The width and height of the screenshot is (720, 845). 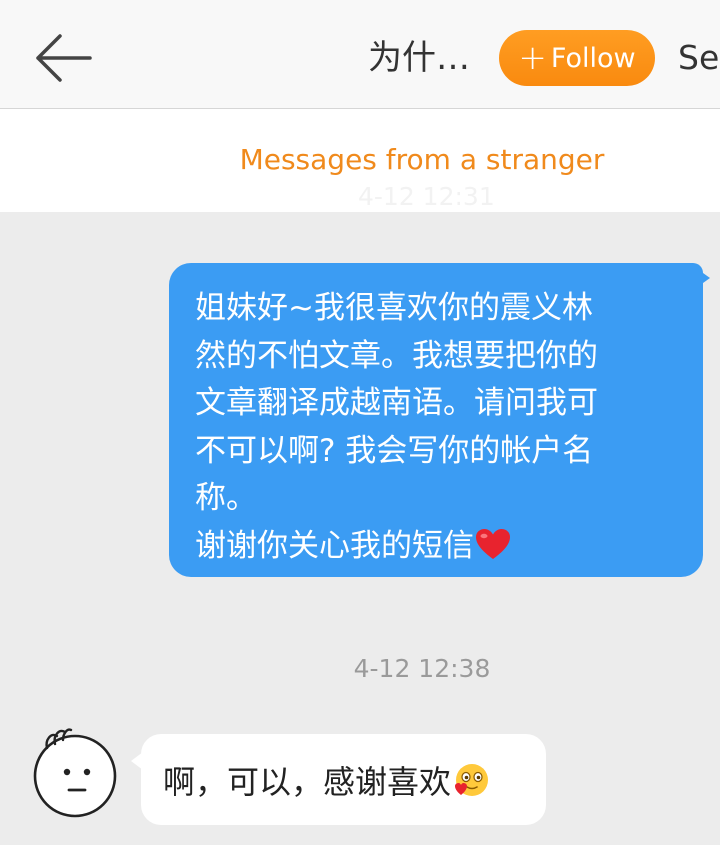 What do you see at coordinates (360, 54) in the screenshot?
I see `top-bar: 为什… + Follow Se` at bounding box center [360, 54].